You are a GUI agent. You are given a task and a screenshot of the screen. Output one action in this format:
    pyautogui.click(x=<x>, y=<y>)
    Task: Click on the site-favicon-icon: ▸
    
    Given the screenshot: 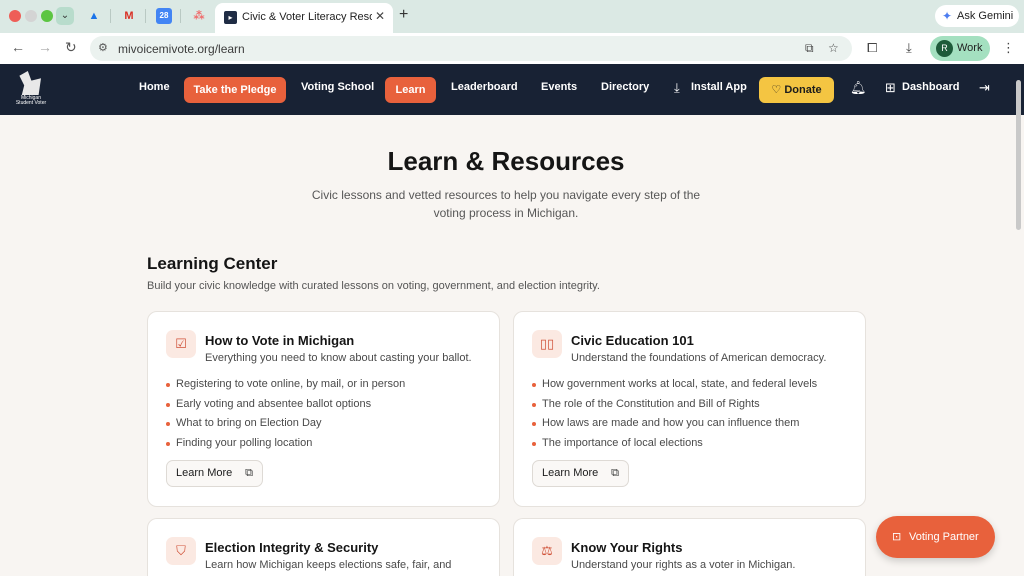 What is the action you would take?
    pyautogui.click(x=230, y=17)
    